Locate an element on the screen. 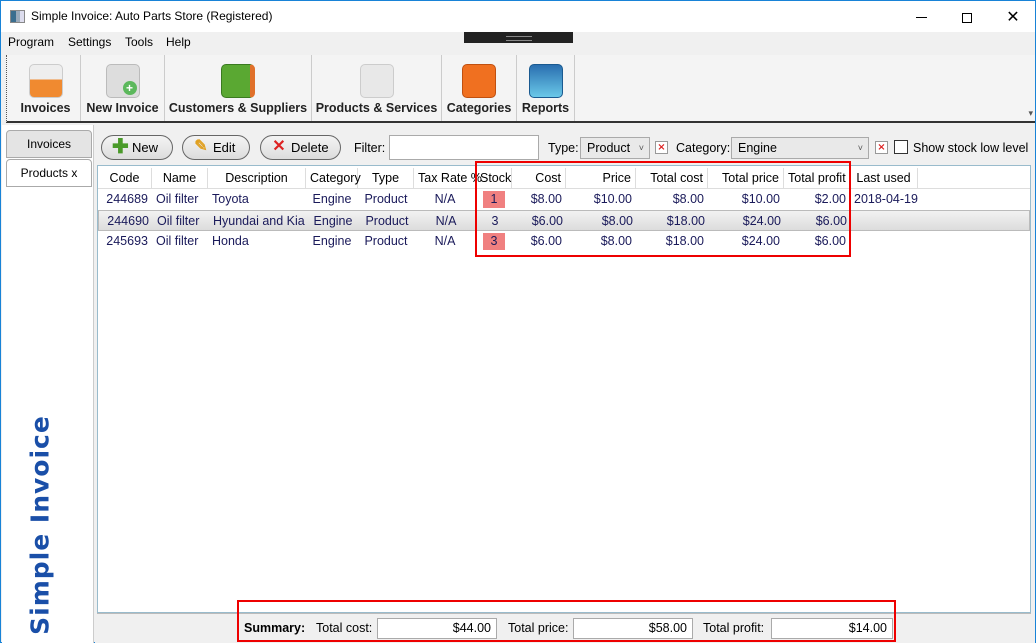  delete-button: ✕ Delete is located at coordinates (300, 147).